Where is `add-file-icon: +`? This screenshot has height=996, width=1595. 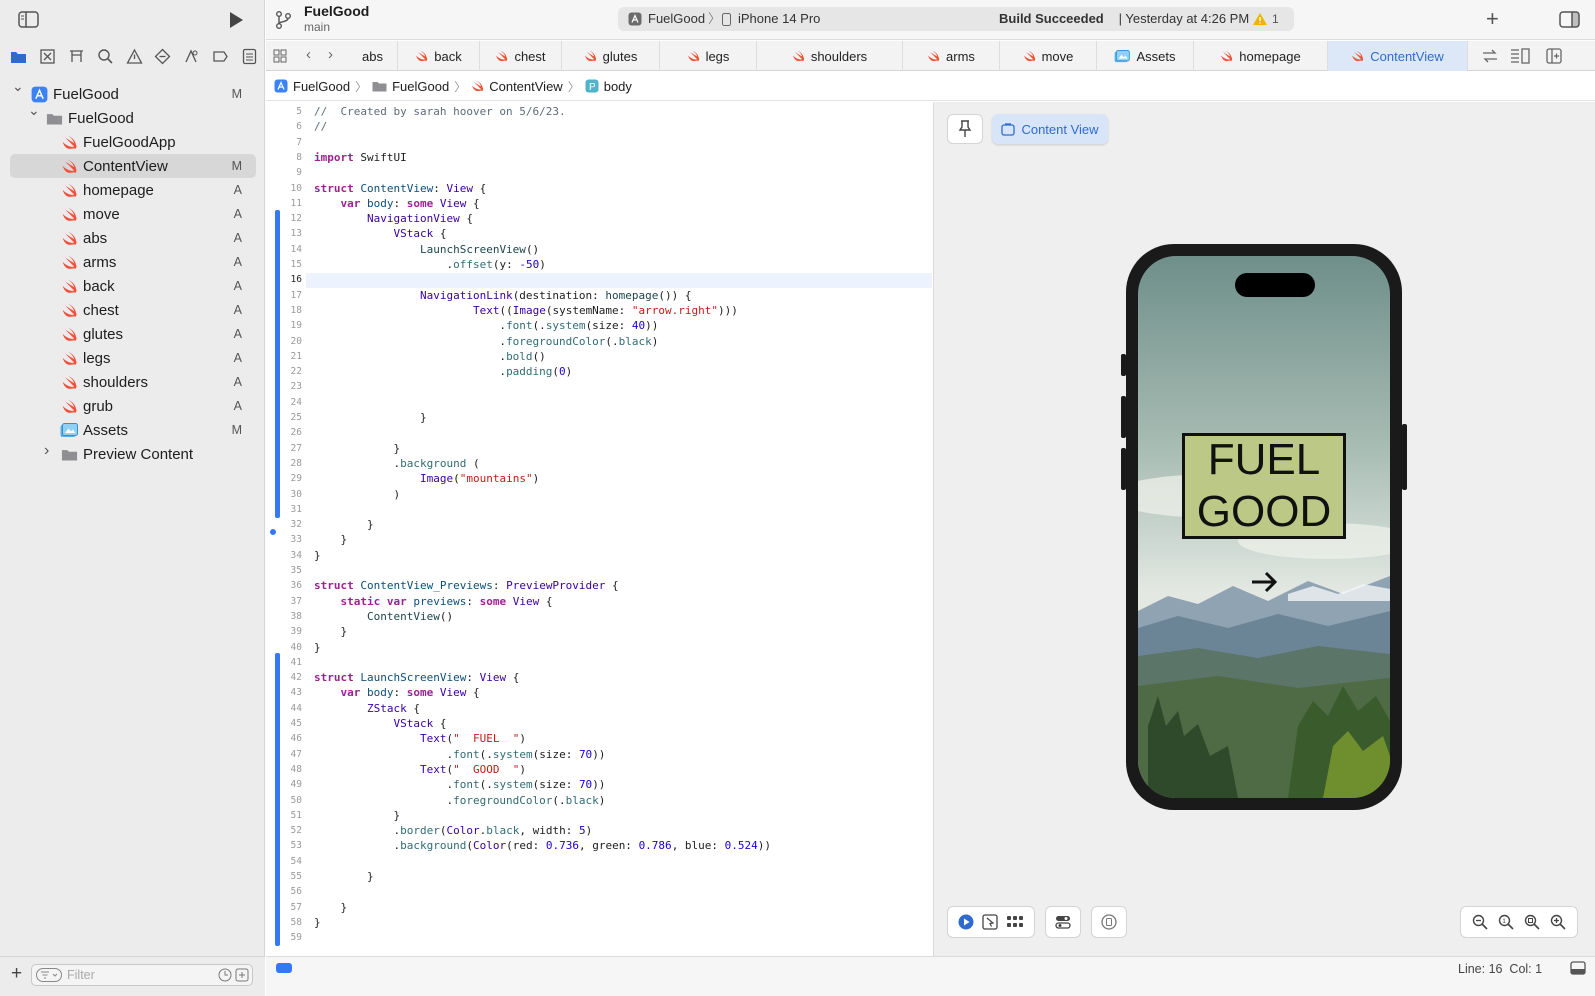
add-file-icon: + is located at coordinates (16, 974).